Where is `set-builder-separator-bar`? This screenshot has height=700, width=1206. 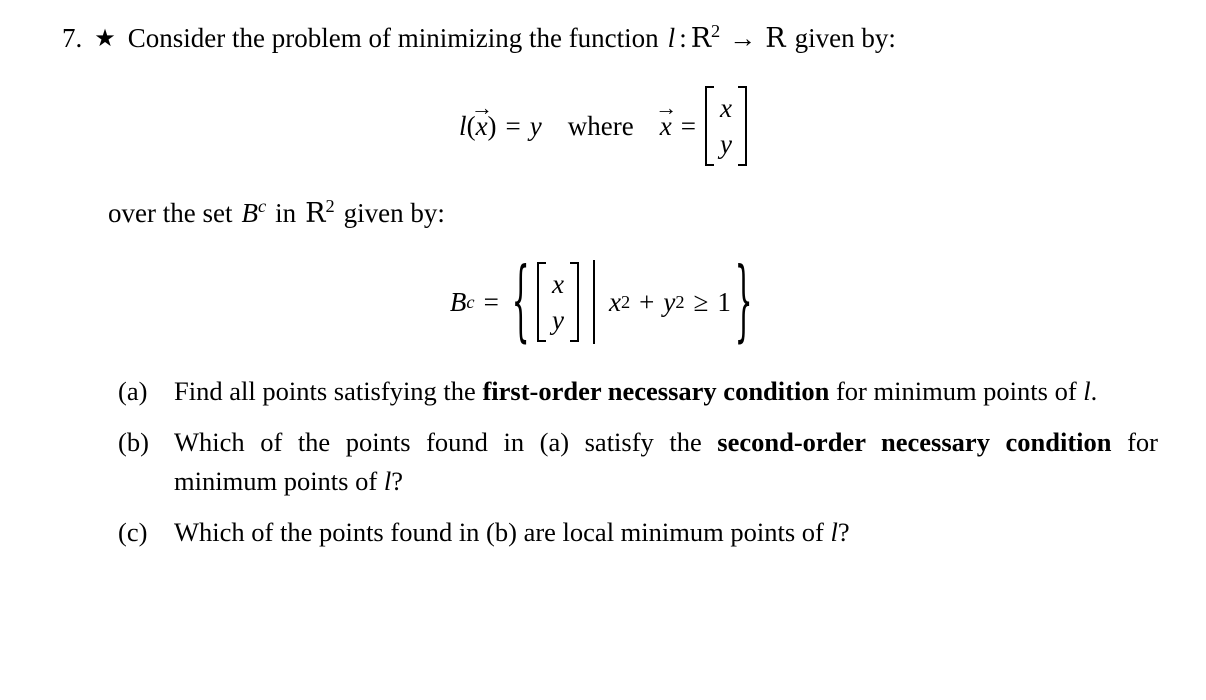 set-builder-separator-bar is located at coordinates (593, 302).